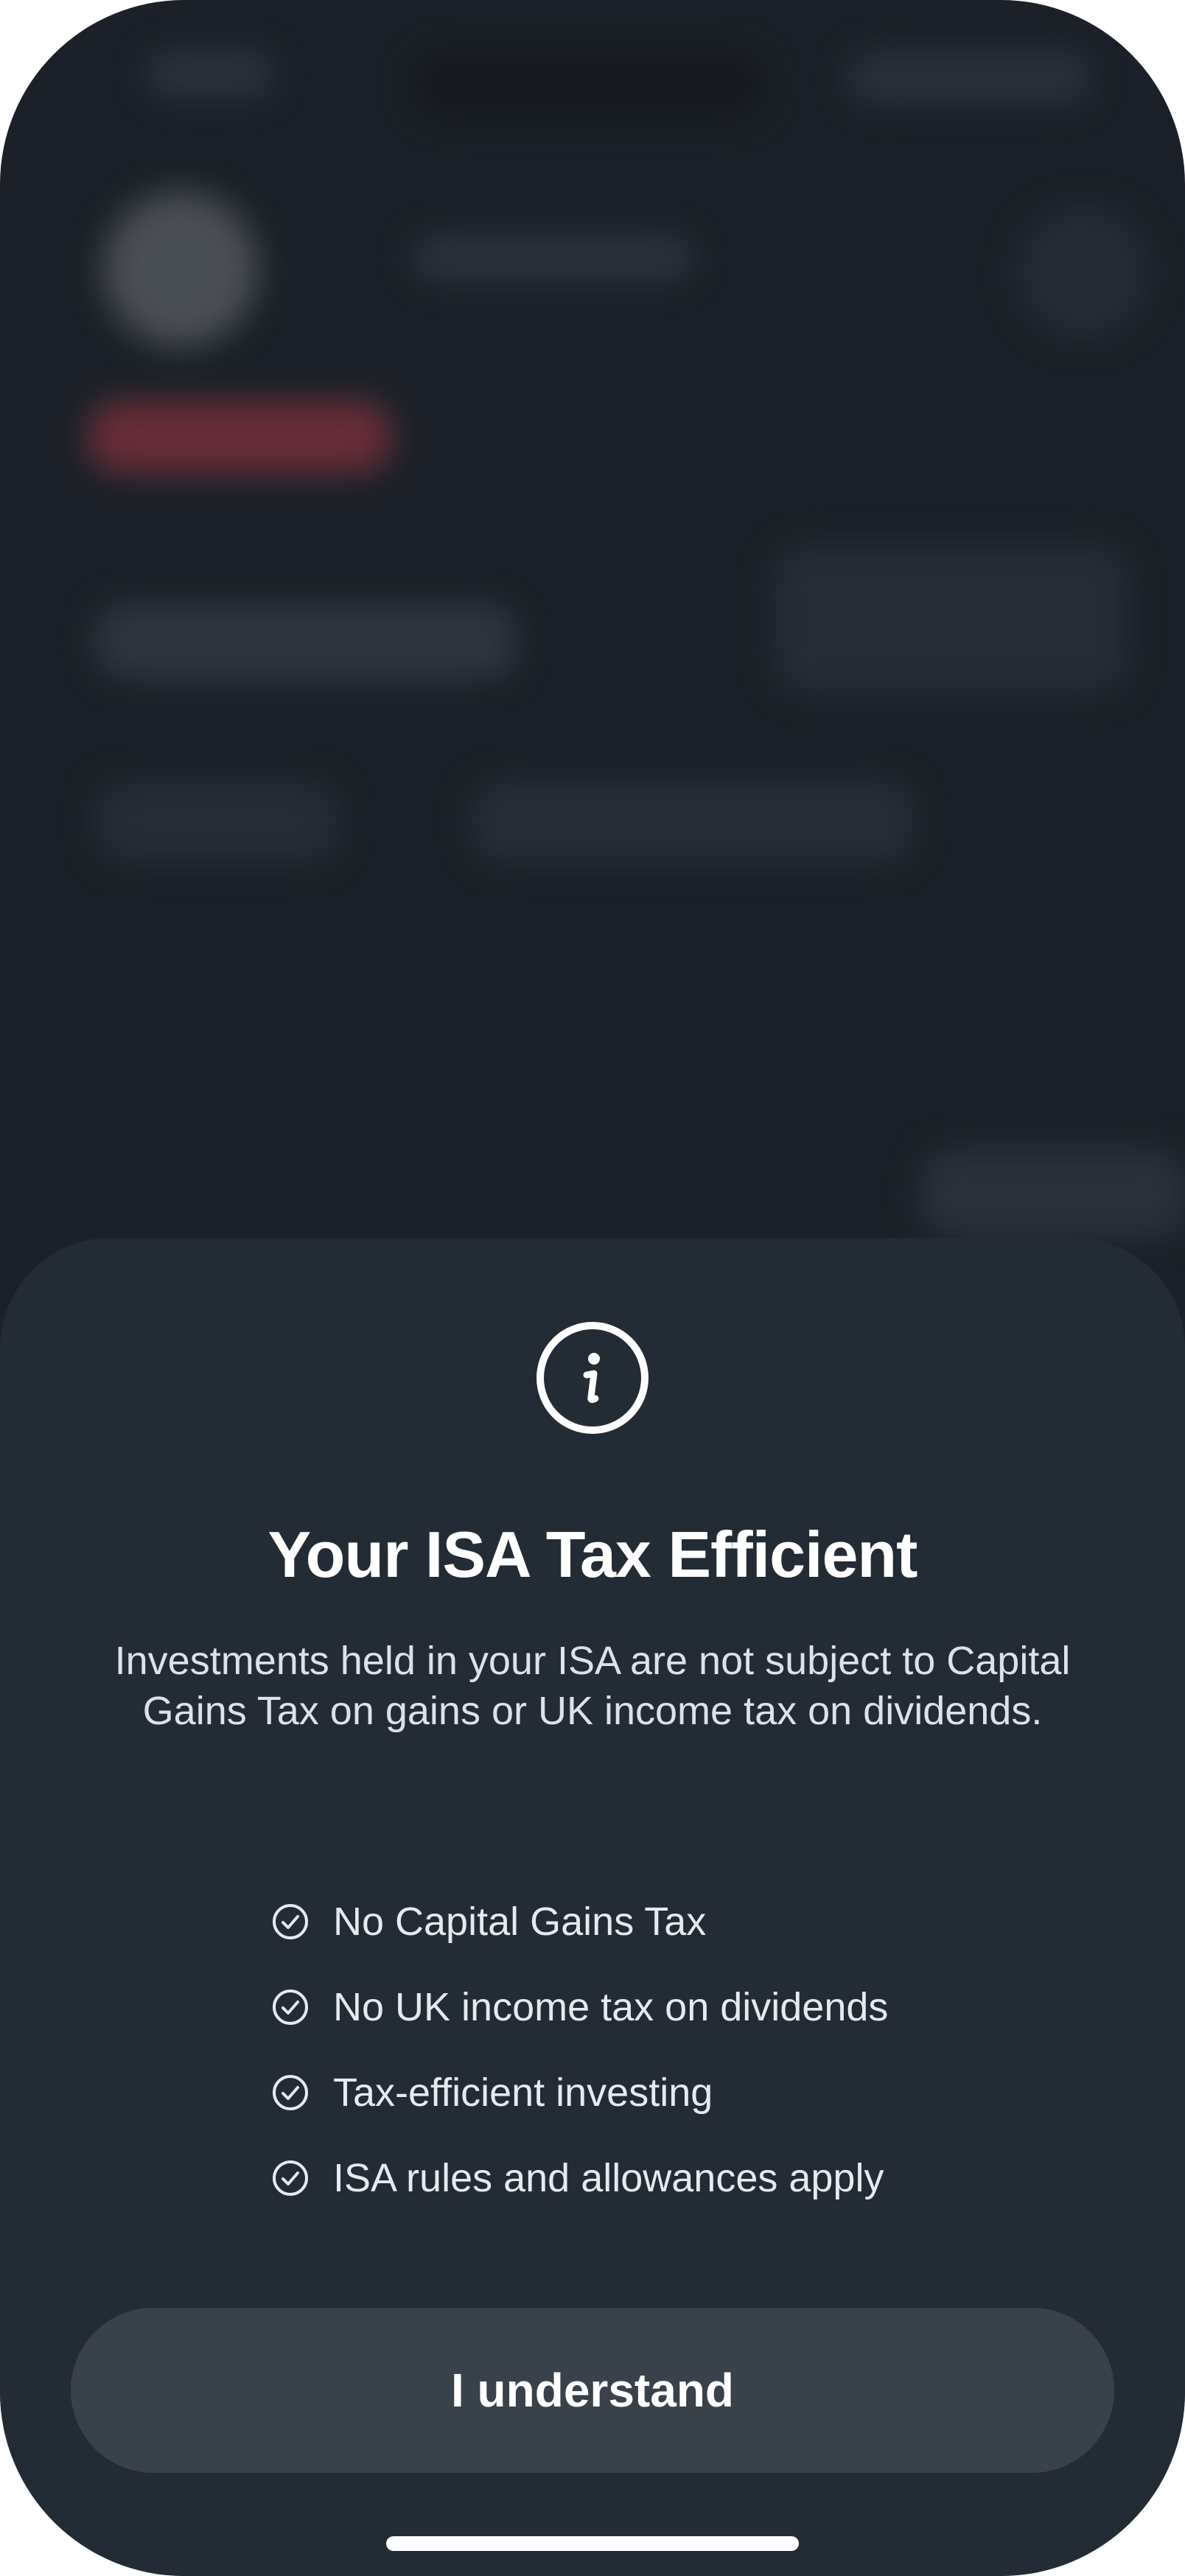 The width and height of the screenshot is (1185, 2576). What do you see at coordinates (969, 77) in the screenshot?
I see `blurred-status-right` at bounding box center [969, 77].